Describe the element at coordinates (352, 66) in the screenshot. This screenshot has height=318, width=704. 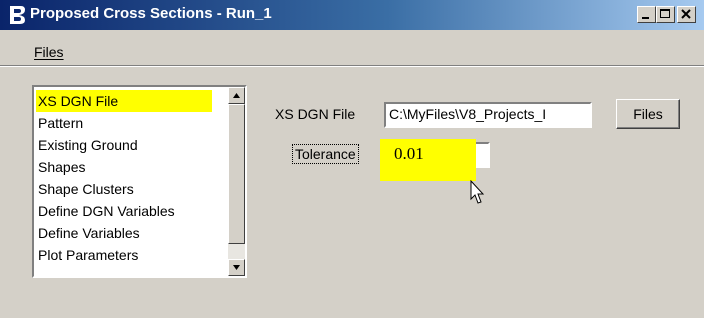
I see `menu-separator` at that location.